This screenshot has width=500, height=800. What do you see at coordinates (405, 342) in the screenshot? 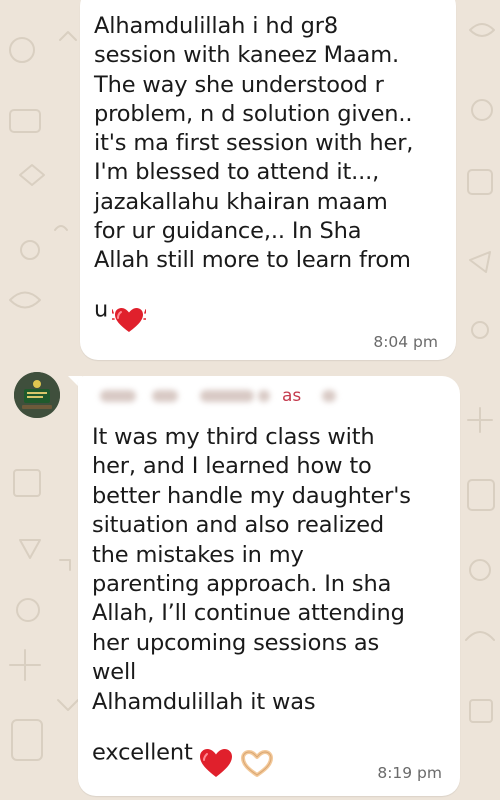
I see `message-timestamp: 8:04 pm` at bounding box center [405, 342].